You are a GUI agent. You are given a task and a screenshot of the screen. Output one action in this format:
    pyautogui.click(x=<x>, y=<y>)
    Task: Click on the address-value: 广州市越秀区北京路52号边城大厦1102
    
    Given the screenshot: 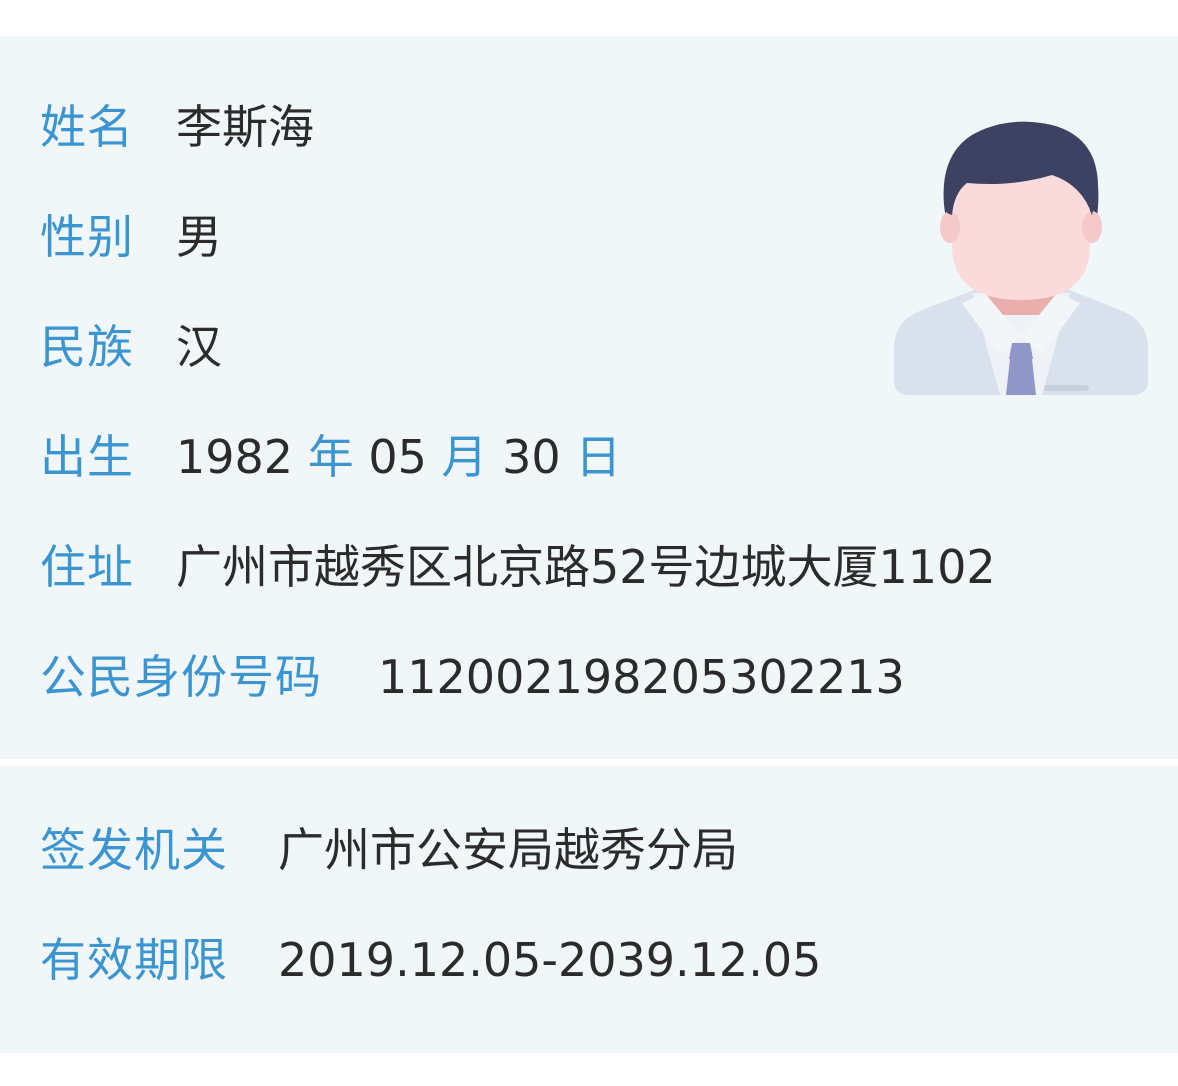 What is the action you would take?
    pyautogui.click(x=586, y=567)
    